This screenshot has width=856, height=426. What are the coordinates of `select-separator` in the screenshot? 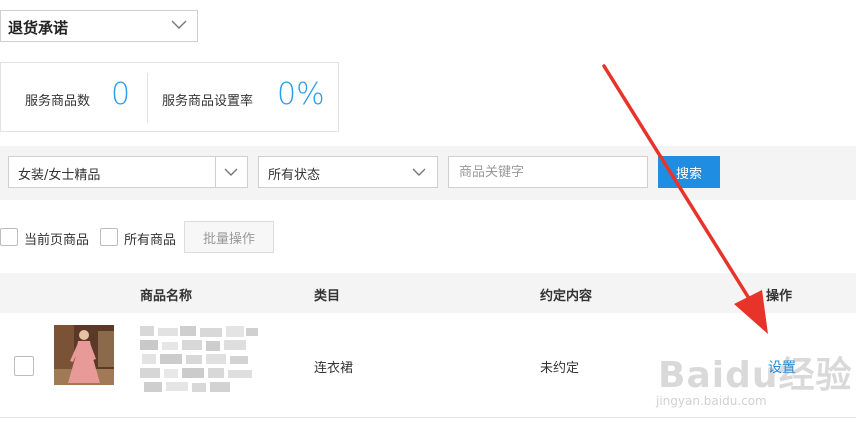 It's located at (215, 172).